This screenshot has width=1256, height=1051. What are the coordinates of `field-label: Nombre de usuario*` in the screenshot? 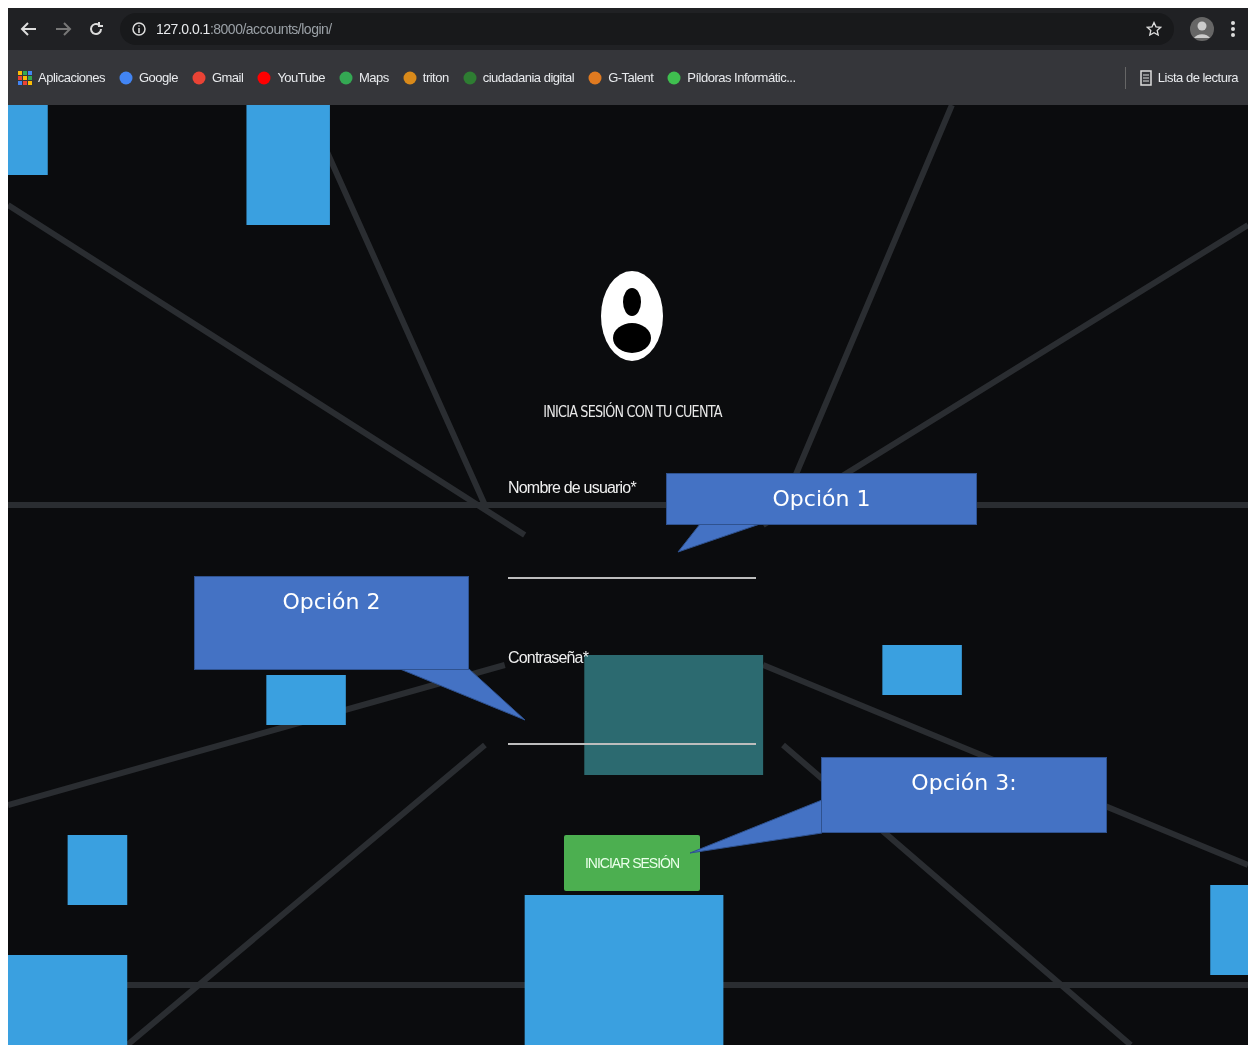 It's located at (573, 488).